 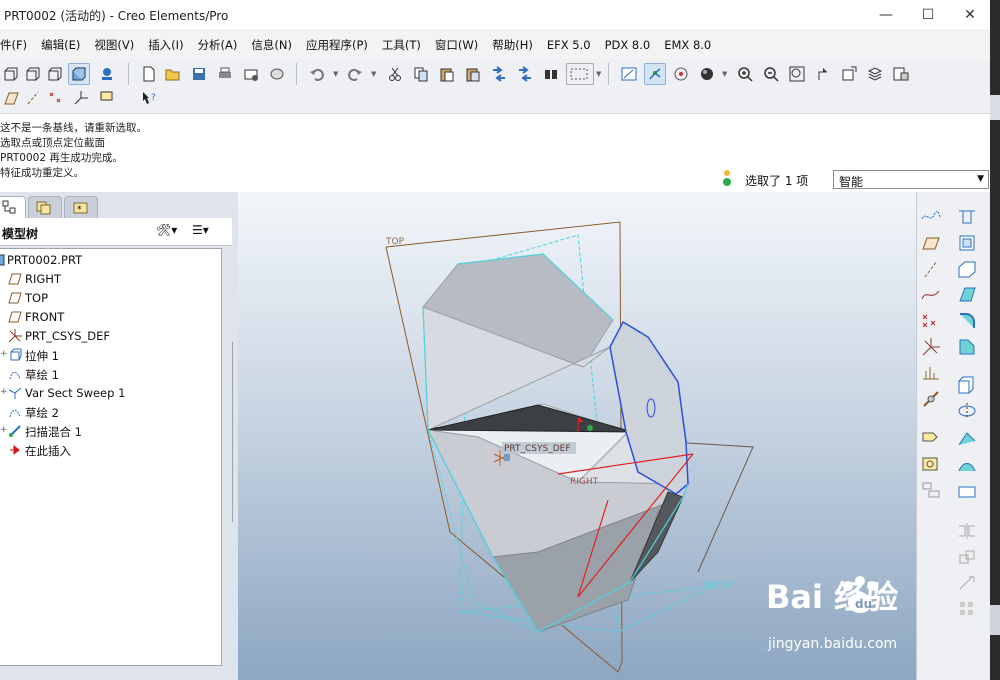 I want to click on maximize-button: ☐, so click(x=928, y=15).